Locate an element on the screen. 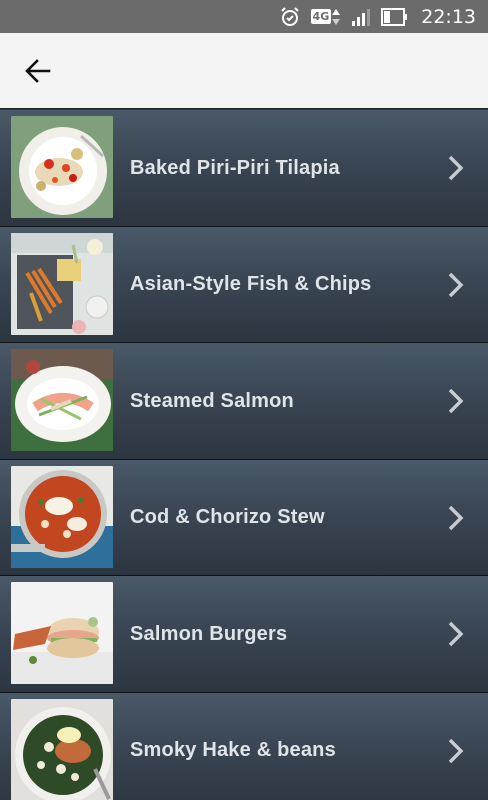  arrow-left-icon is located at coordinates (38, 71).